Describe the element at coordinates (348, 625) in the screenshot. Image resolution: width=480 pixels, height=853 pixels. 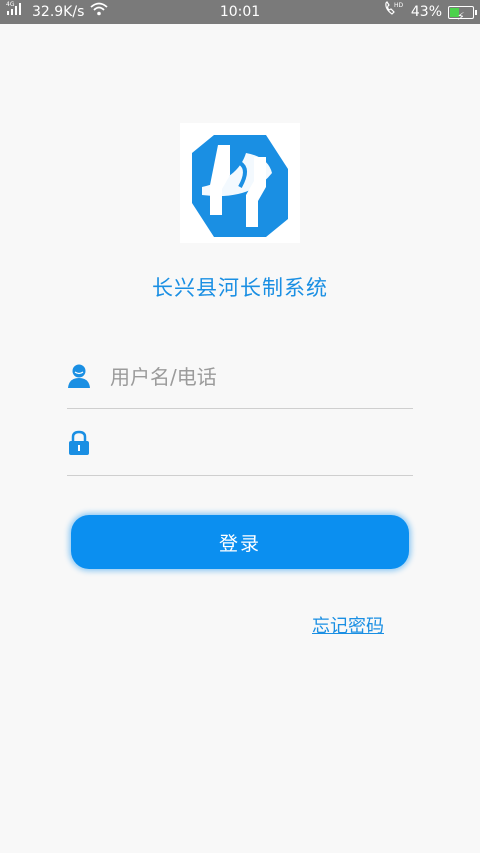
I see `forgot-password-link: 忘记密码` at that location.